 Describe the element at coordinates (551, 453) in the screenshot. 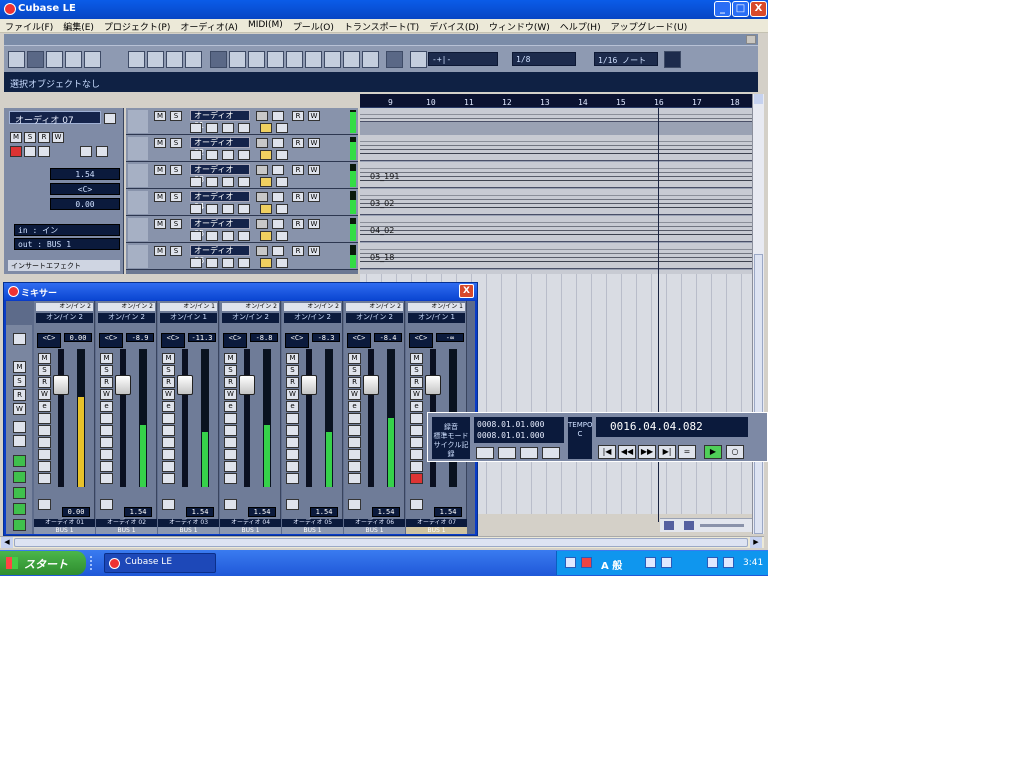

I see `autoquantize-icon` at that location.